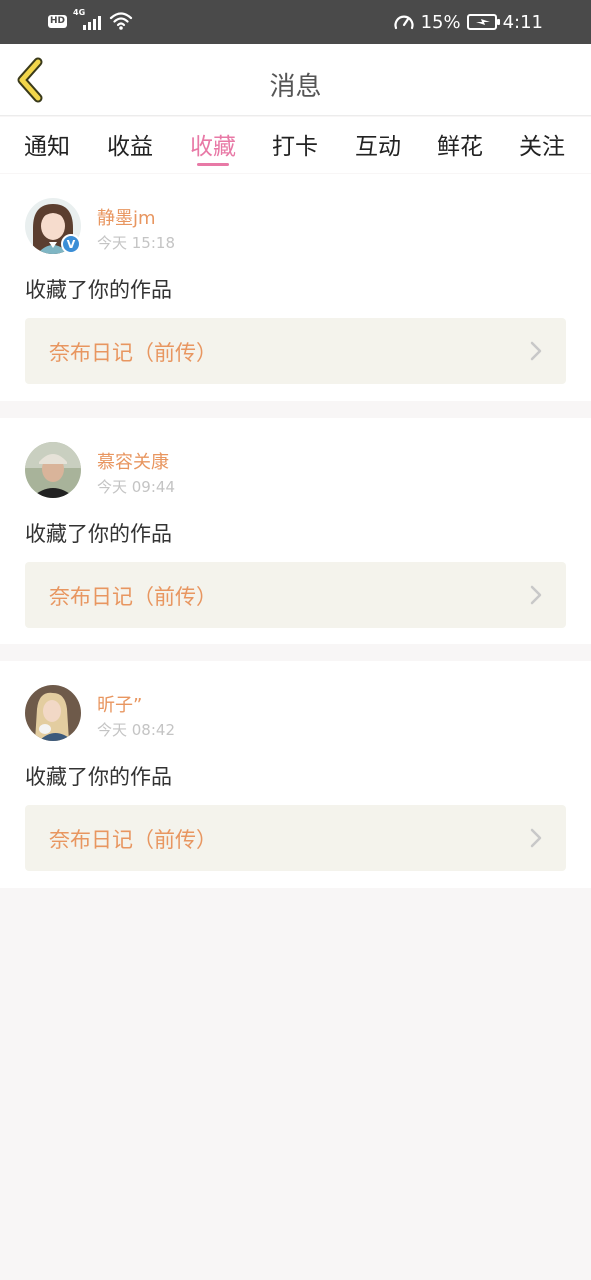 Image resolution: width=591 pixels, height=1280 pixels. Describe the element at coordinates (295, 87) in the screenshot. I see `page-title: 消息` at that location.